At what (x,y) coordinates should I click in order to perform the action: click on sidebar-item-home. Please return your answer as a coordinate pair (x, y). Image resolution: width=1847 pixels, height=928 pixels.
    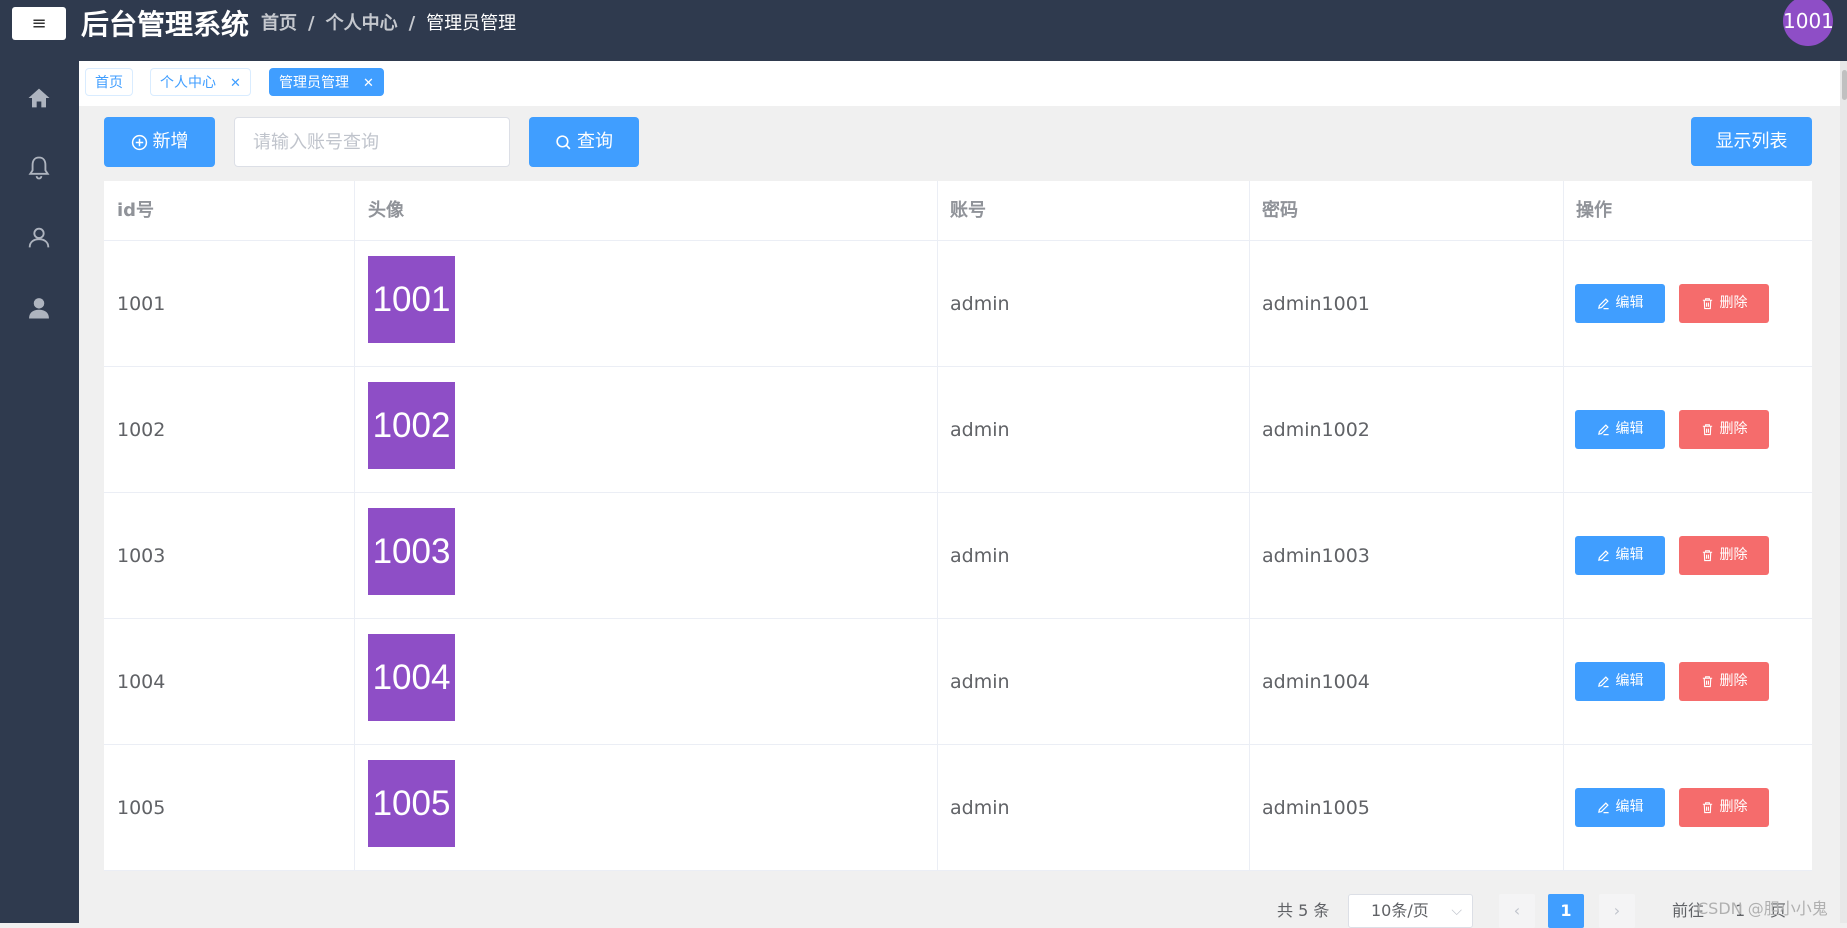
    Looking at the image, I should click on (39, 98).